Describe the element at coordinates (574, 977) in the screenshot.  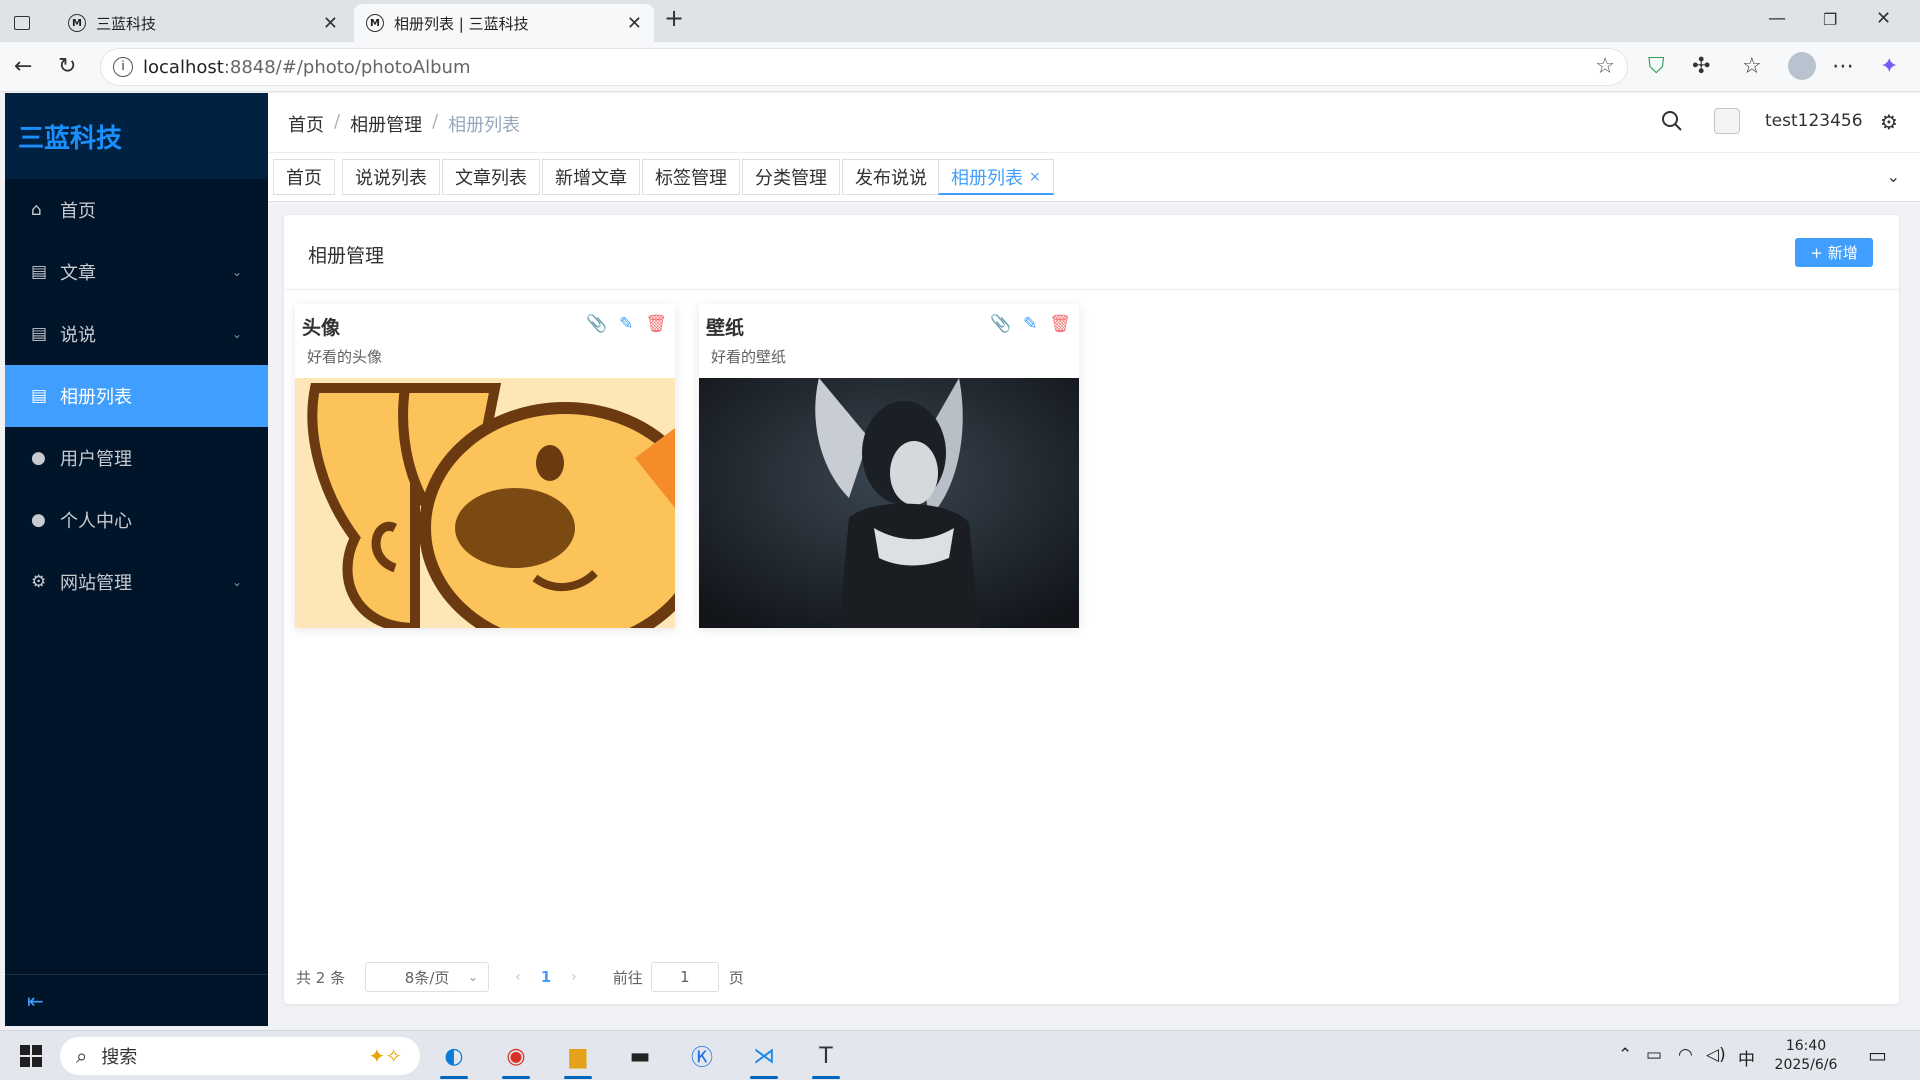
I see `next-page-icon: ›` at that location.